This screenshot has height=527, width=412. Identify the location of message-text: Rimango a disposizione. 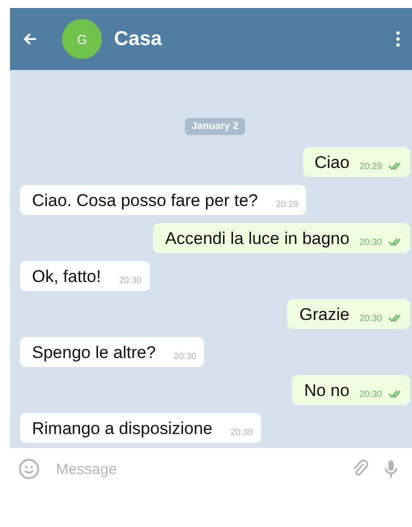
(122, 429).